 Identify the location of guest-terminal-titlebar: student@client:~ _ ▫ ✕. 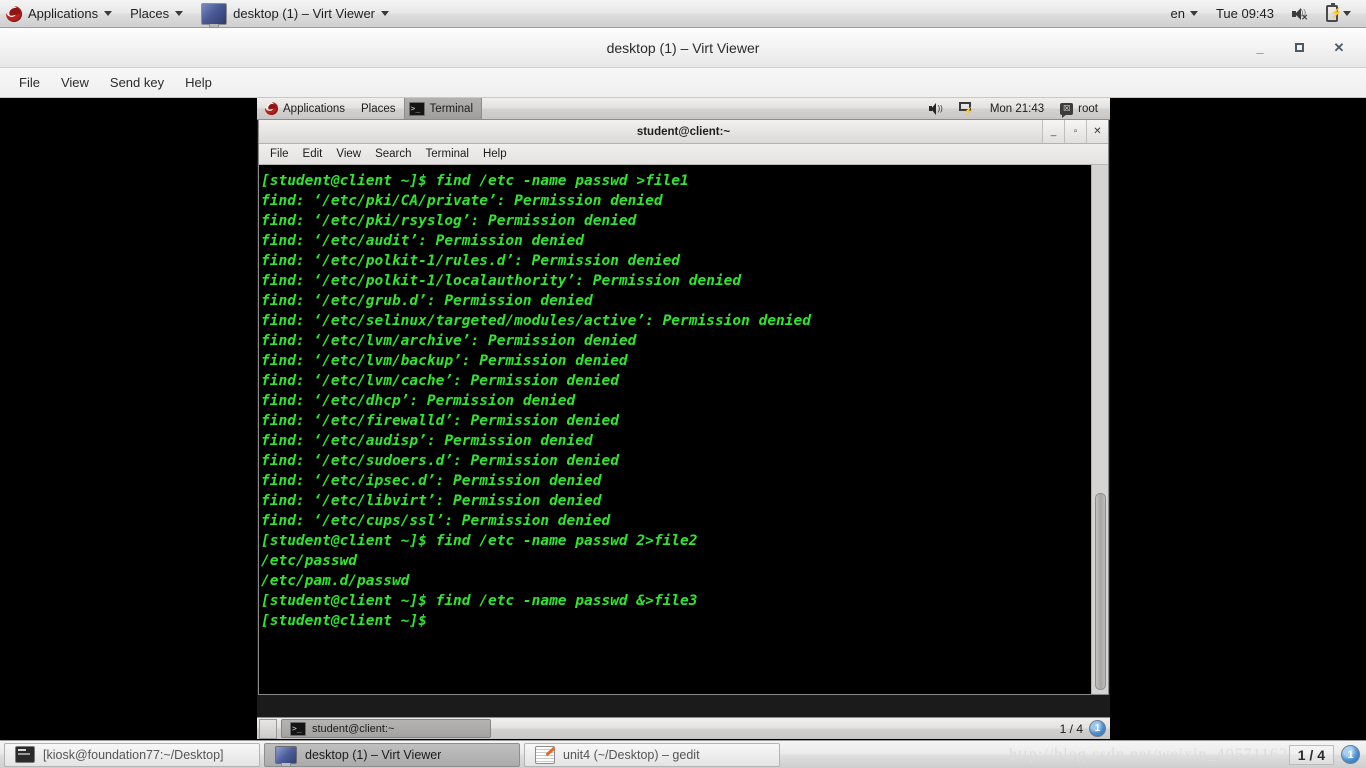
(683, 132).